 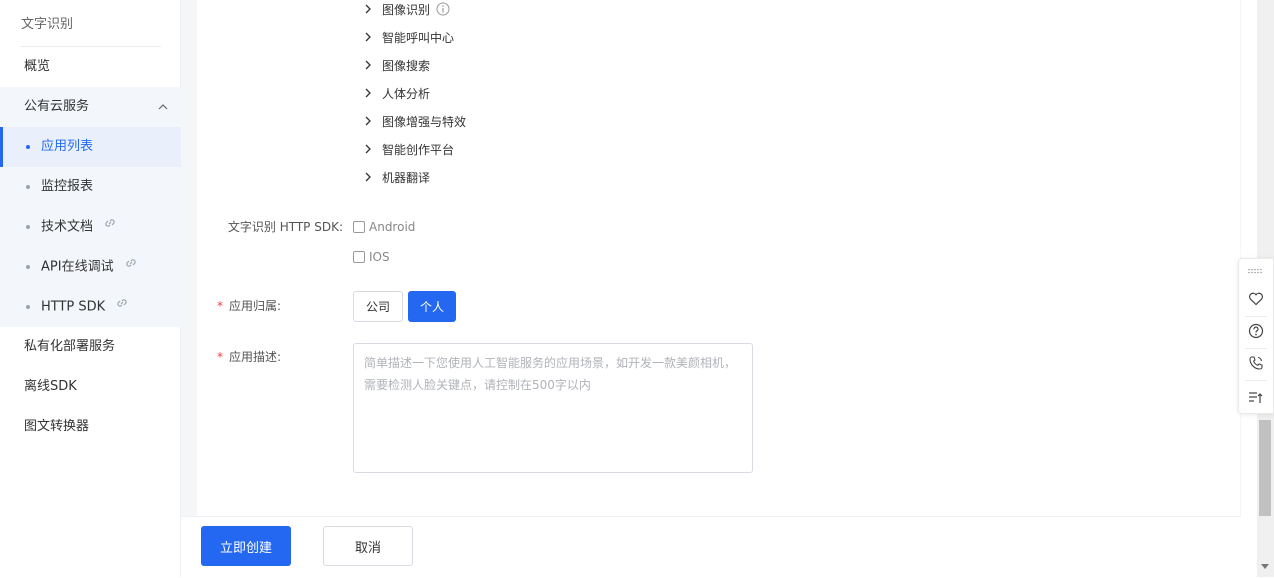 I want to click on sidebar-subitem-label: 应用列表, so click(x=67, y=146).